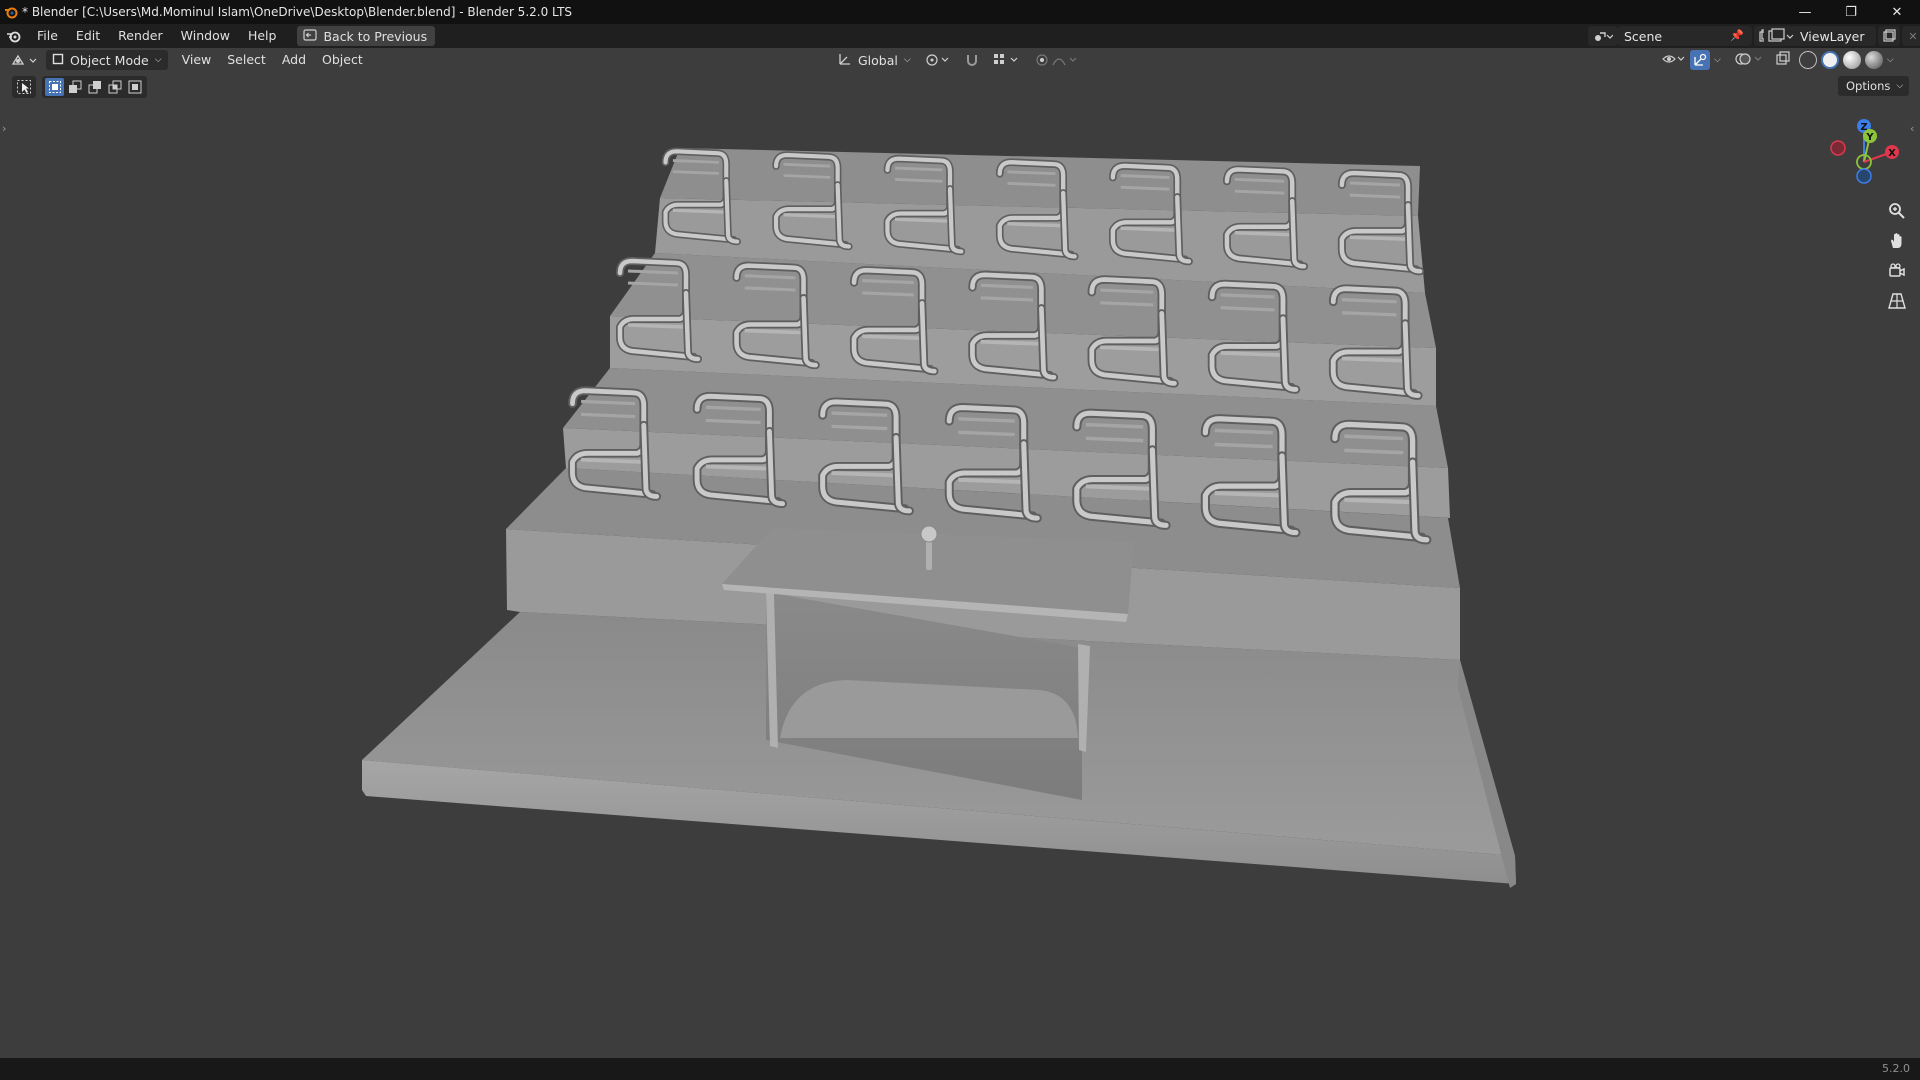 This screenshot has width=1920, height=1080. Describe the element at coordinates (1832, 36) in the screenshot. I see `view-layer-name: ViewLayer` at that location.